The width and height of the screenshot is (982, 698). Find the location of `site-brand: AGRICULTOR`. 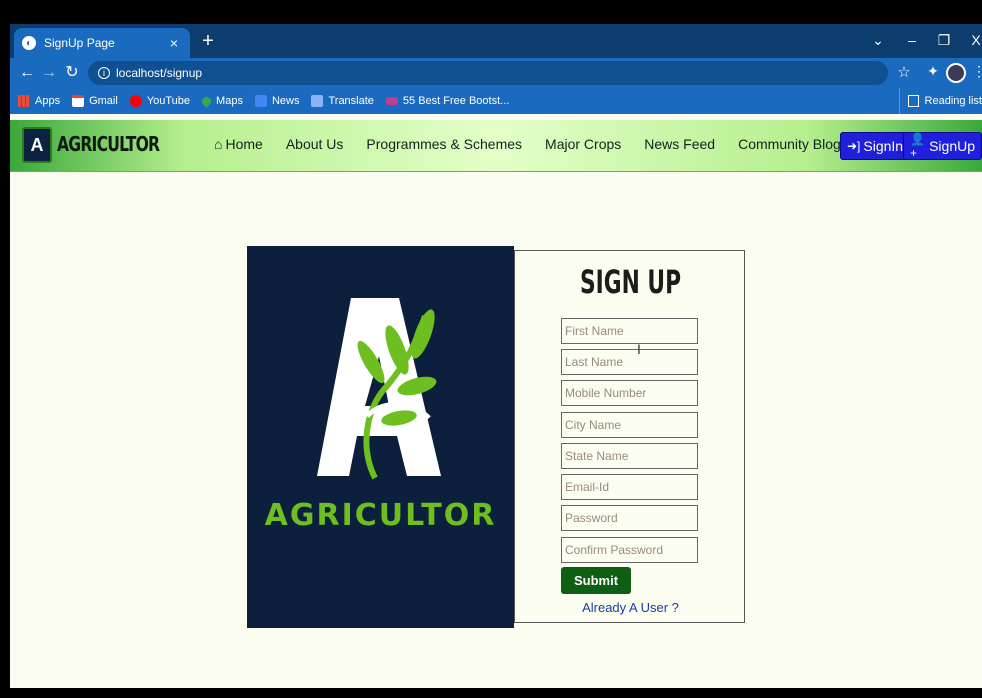

site-brand: AGRICULTOR is located at coordinates (108, 144).